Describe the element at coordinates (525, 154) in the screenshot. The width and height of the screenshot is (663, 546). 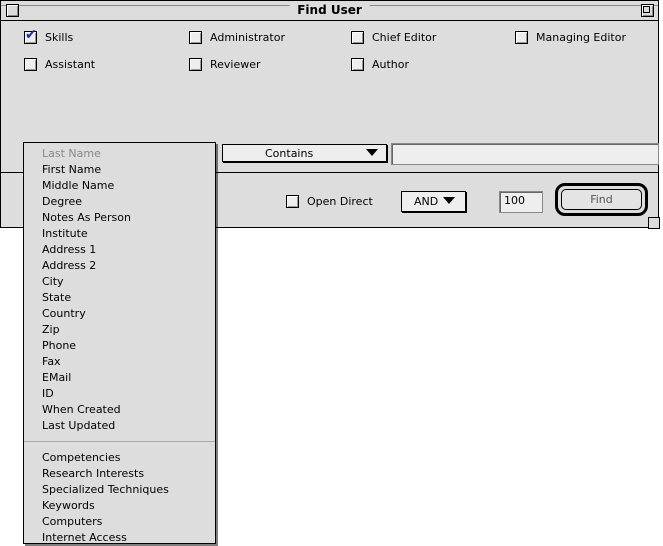
I see `search-value-input` at that location.